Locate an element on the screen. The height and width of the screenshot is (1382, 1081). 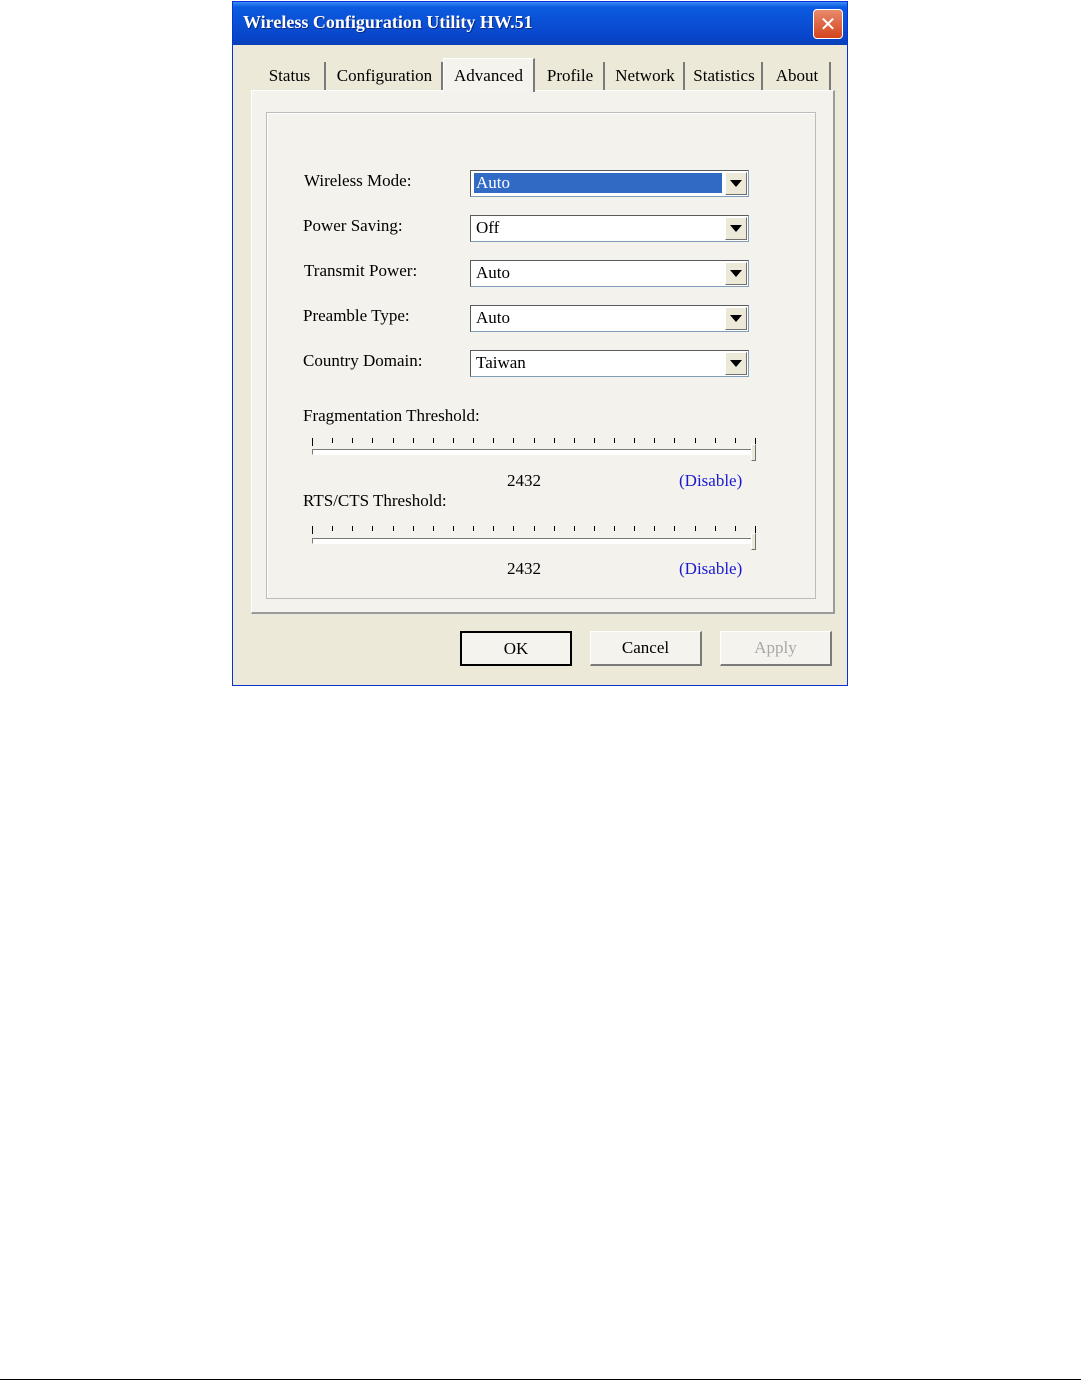
page-divider is located at coordinates (540, 1379).